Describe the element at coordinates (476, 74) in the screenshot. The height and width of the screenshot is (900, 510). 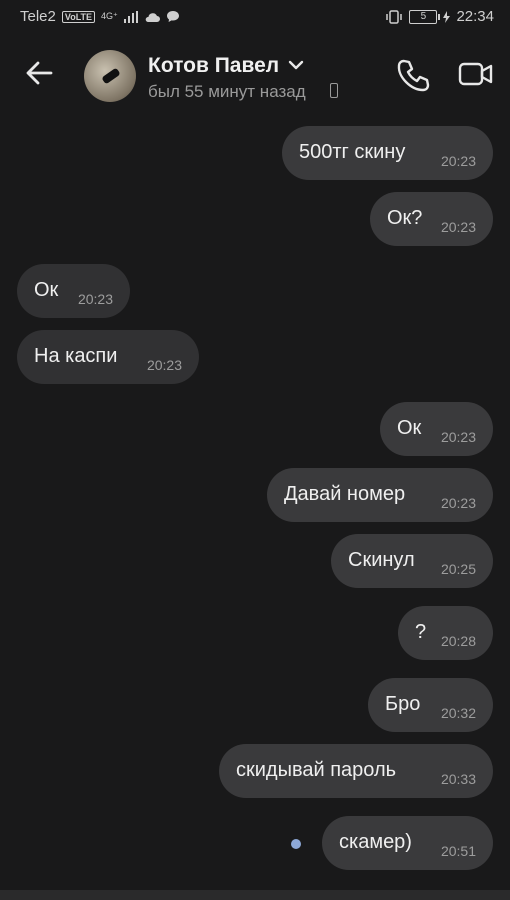
I see `video-call-icon` at that location.